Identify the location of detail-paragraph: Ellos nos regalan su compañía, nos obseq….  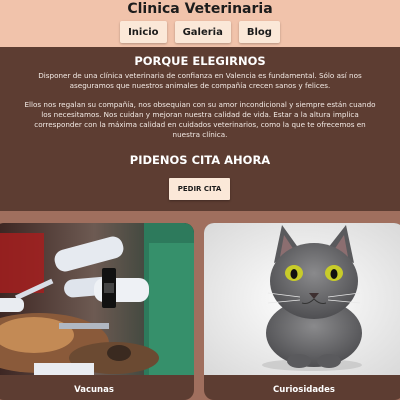
(200, 119).